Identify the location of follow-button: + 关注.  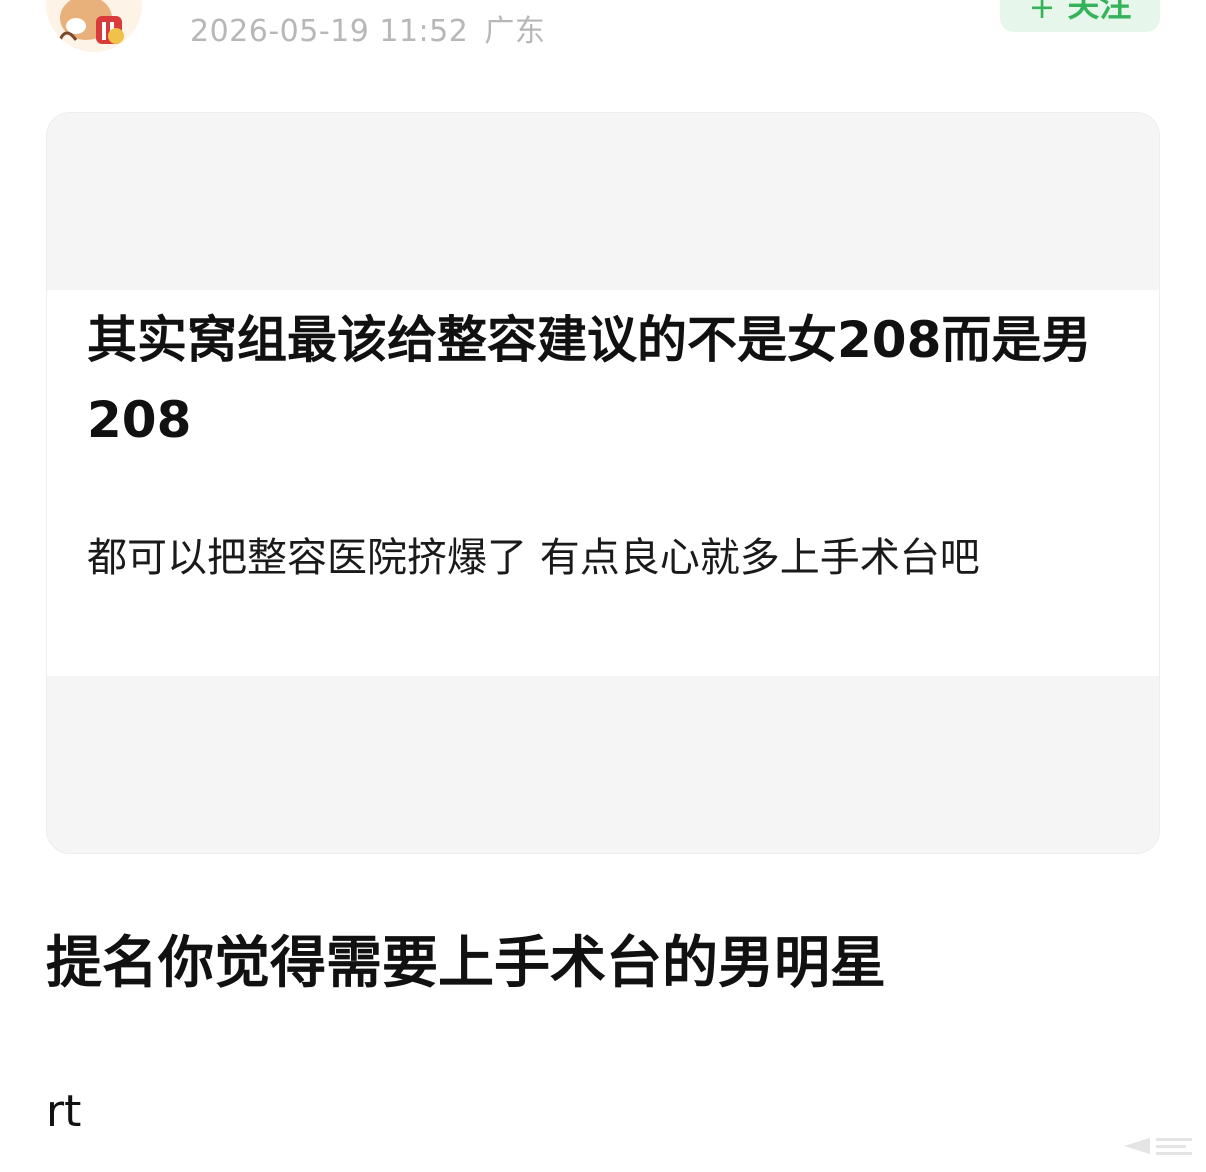
(1080, 16).